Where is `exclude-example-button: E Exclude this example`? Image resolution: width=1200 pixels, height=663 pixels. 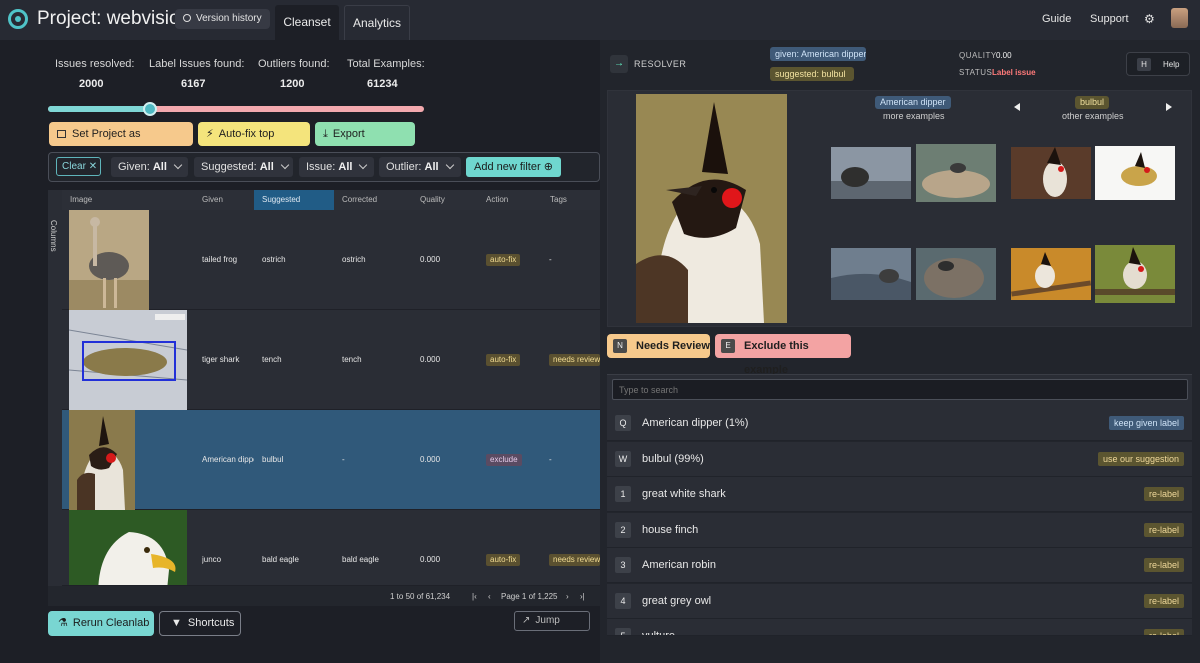
exclude-example-button: E Exclude this example is located at coordinates (783, 355).